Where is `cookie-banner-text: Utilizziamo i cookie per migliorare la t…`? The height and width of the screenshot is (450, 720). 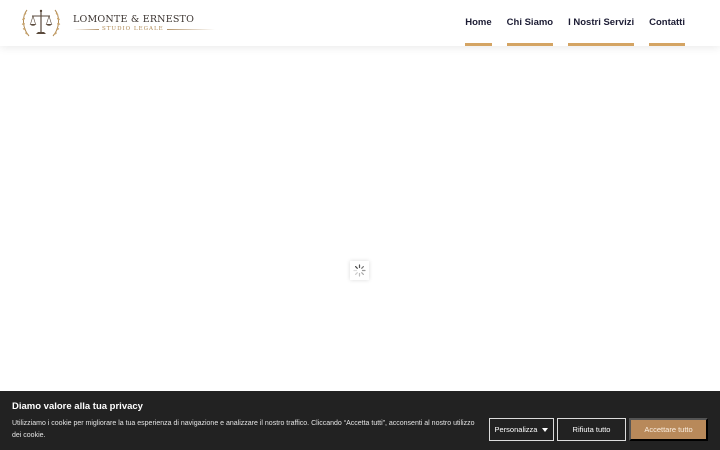
cookie-banner-text: Utilizziamo i cookie per migliorare la t… is located at coordinates (243, 429).